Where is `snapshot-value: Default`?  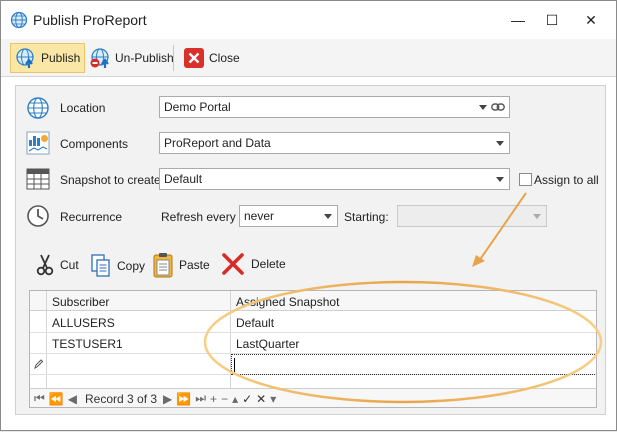 snapshot-value: Default is located at coordinates (183, 179).